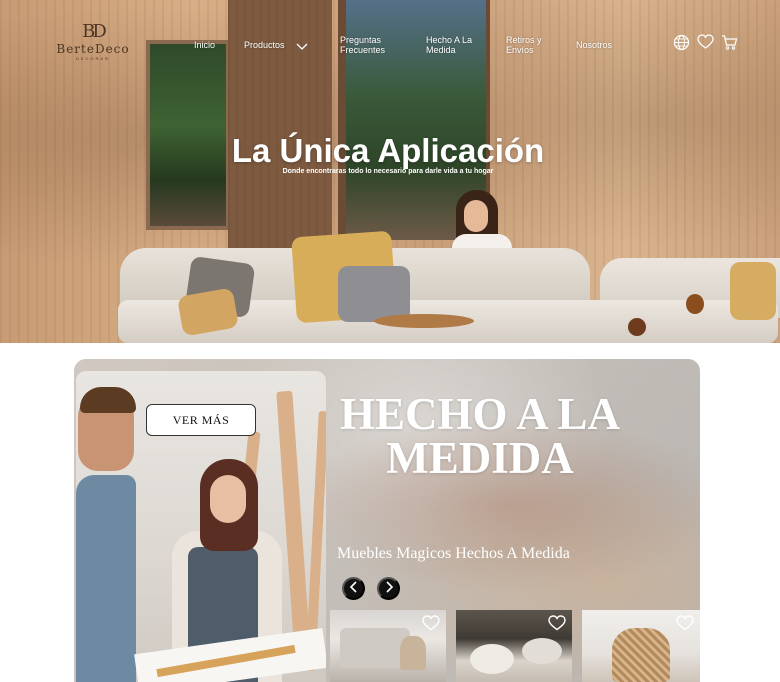 This screenshot has width=780, height=682. Describe the element at coordinates (264, 45) in the screenshot. I see `nav-productos: Productos` at that location.